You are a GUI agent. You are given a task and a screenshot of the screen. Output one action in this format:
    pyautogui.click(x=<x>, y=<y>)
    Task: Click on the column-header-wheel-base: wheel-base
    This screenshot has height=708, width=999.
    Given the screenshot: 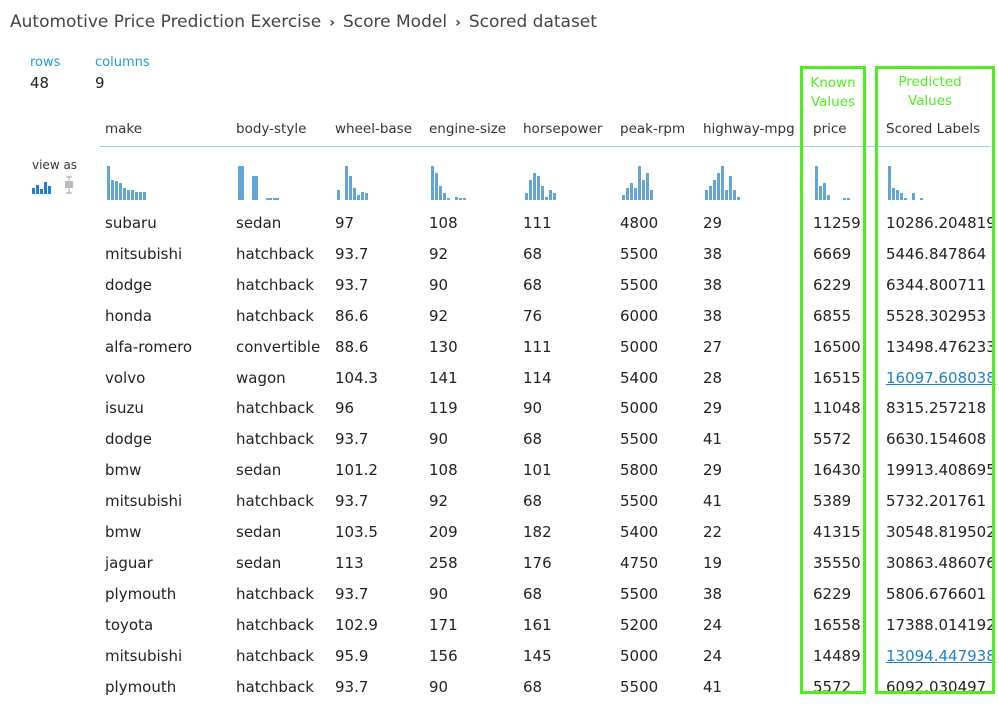 What is the action you would take?
    pyautogui.click(x=373, y=129)
    